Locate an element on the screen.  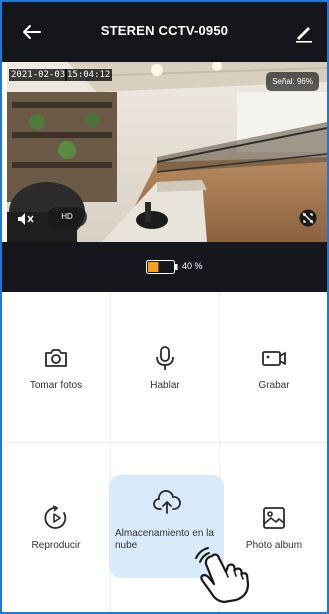
video-record-icon is located at coordinates (274, 358).